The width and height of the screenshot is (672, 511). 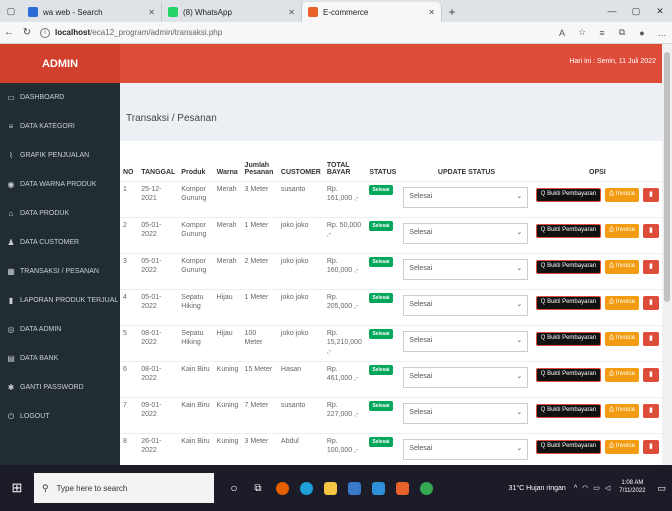 I want to click on cell-customer: joko joko, so click(x=300, y=342).